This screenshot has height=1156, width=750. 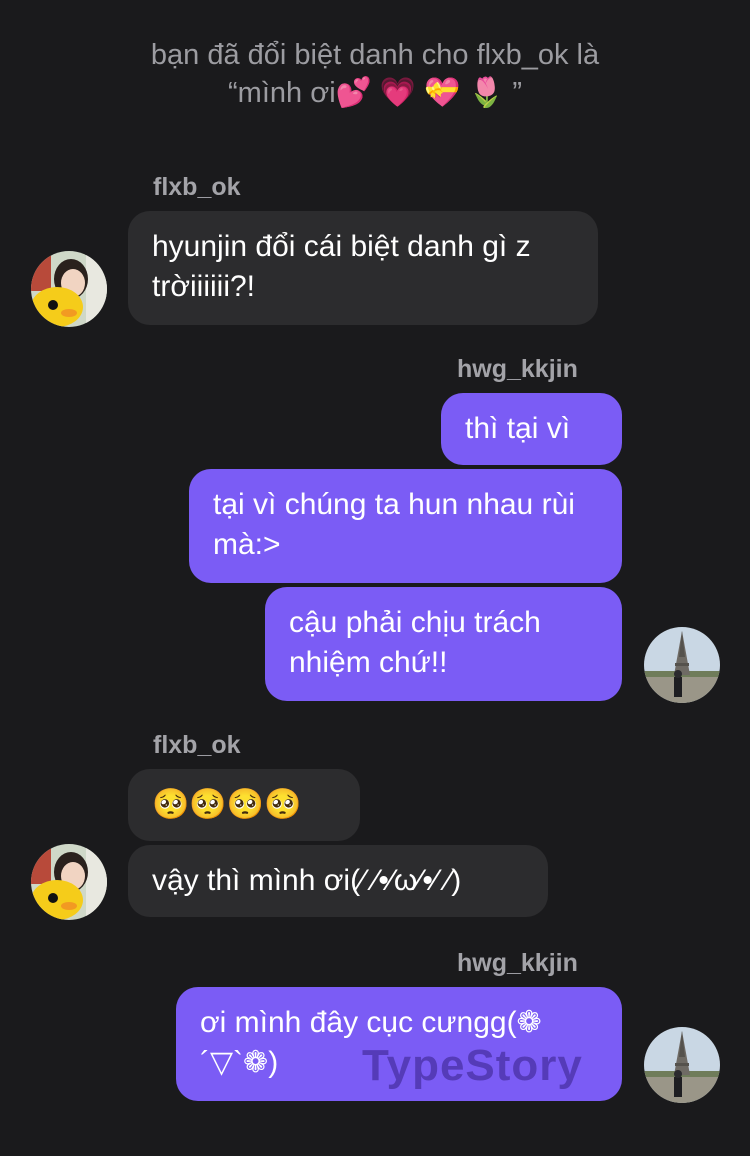 I want to click on notice-line-1: bạn đã đổi biệt danh cho flxb_ok là, so click(x=375, y=55).